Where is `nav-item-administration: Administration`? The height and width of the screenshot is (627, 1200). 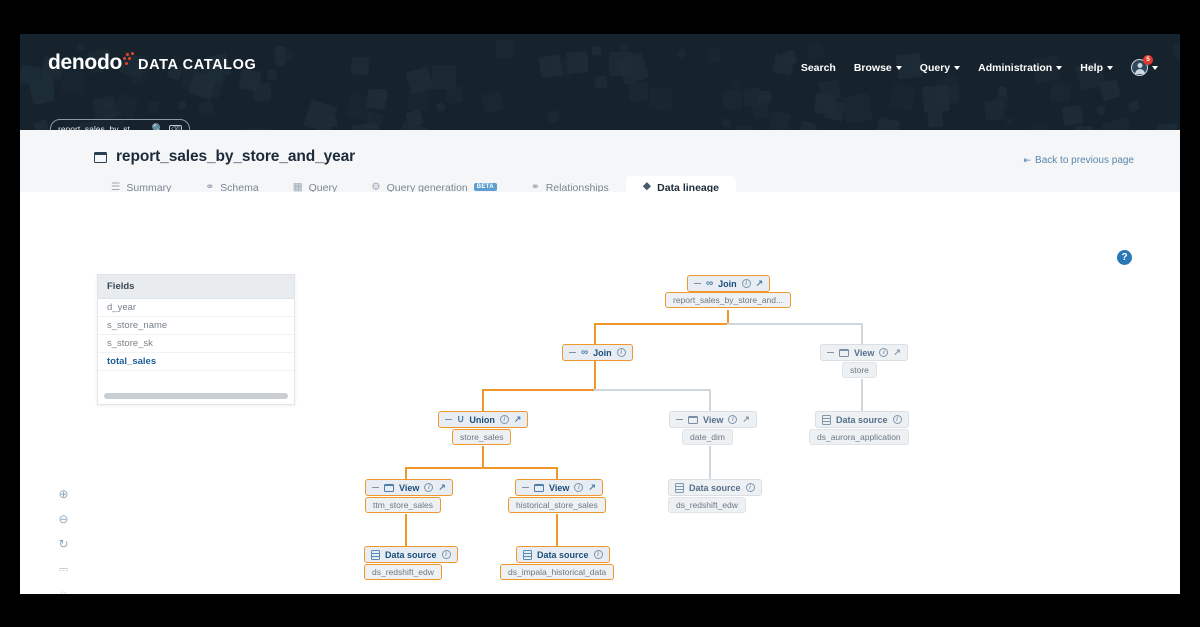 nav-item-administration: Administration is located at coordinates (1020, 67).